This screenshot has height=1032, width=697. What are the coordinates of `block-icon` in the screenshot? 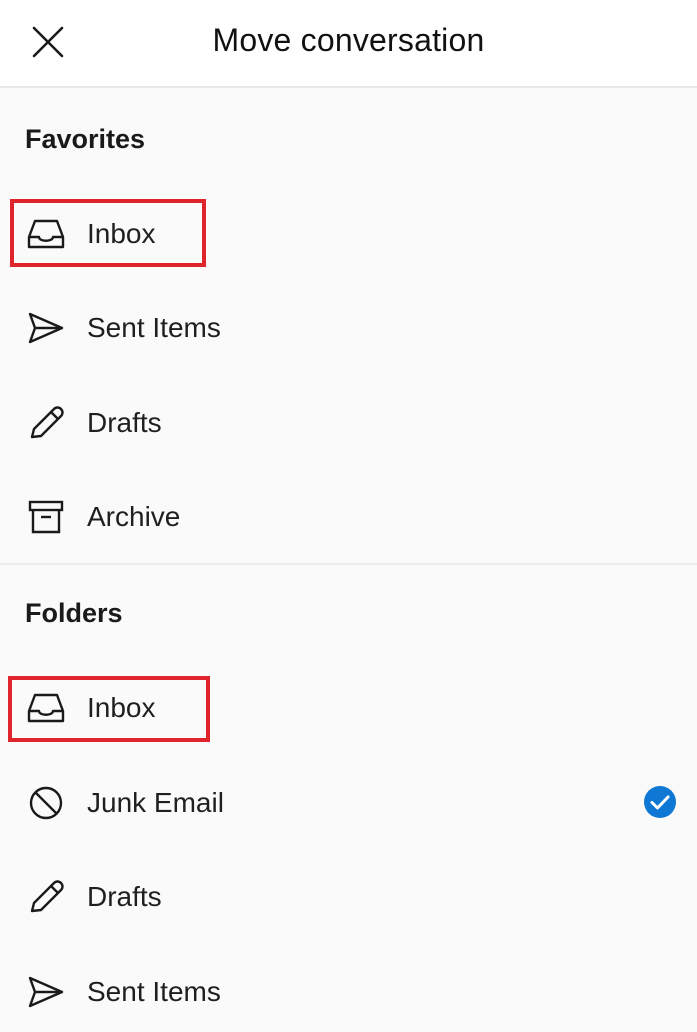 It's located at (46, 803).